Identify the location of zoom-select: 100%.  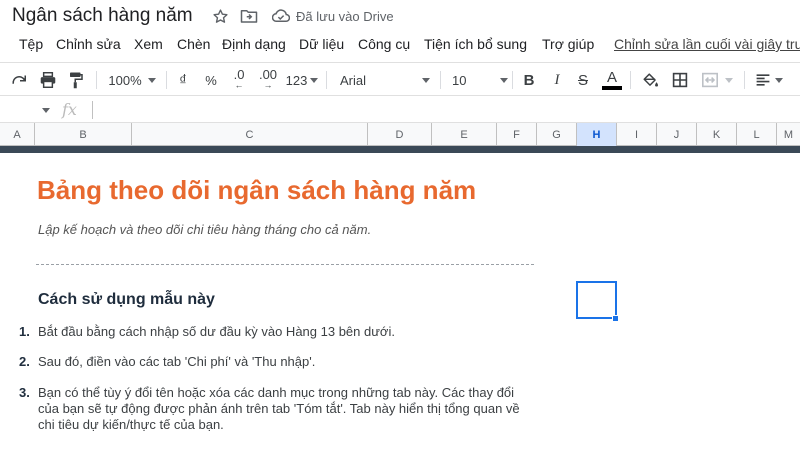
(132, 80).